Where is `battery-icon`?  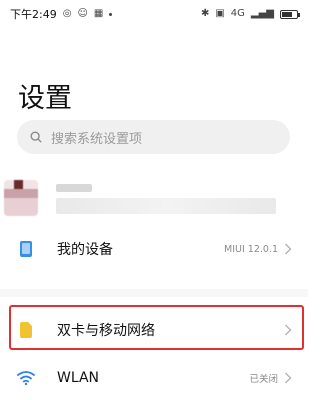 battery-icon is located at coordinates (290, 14).